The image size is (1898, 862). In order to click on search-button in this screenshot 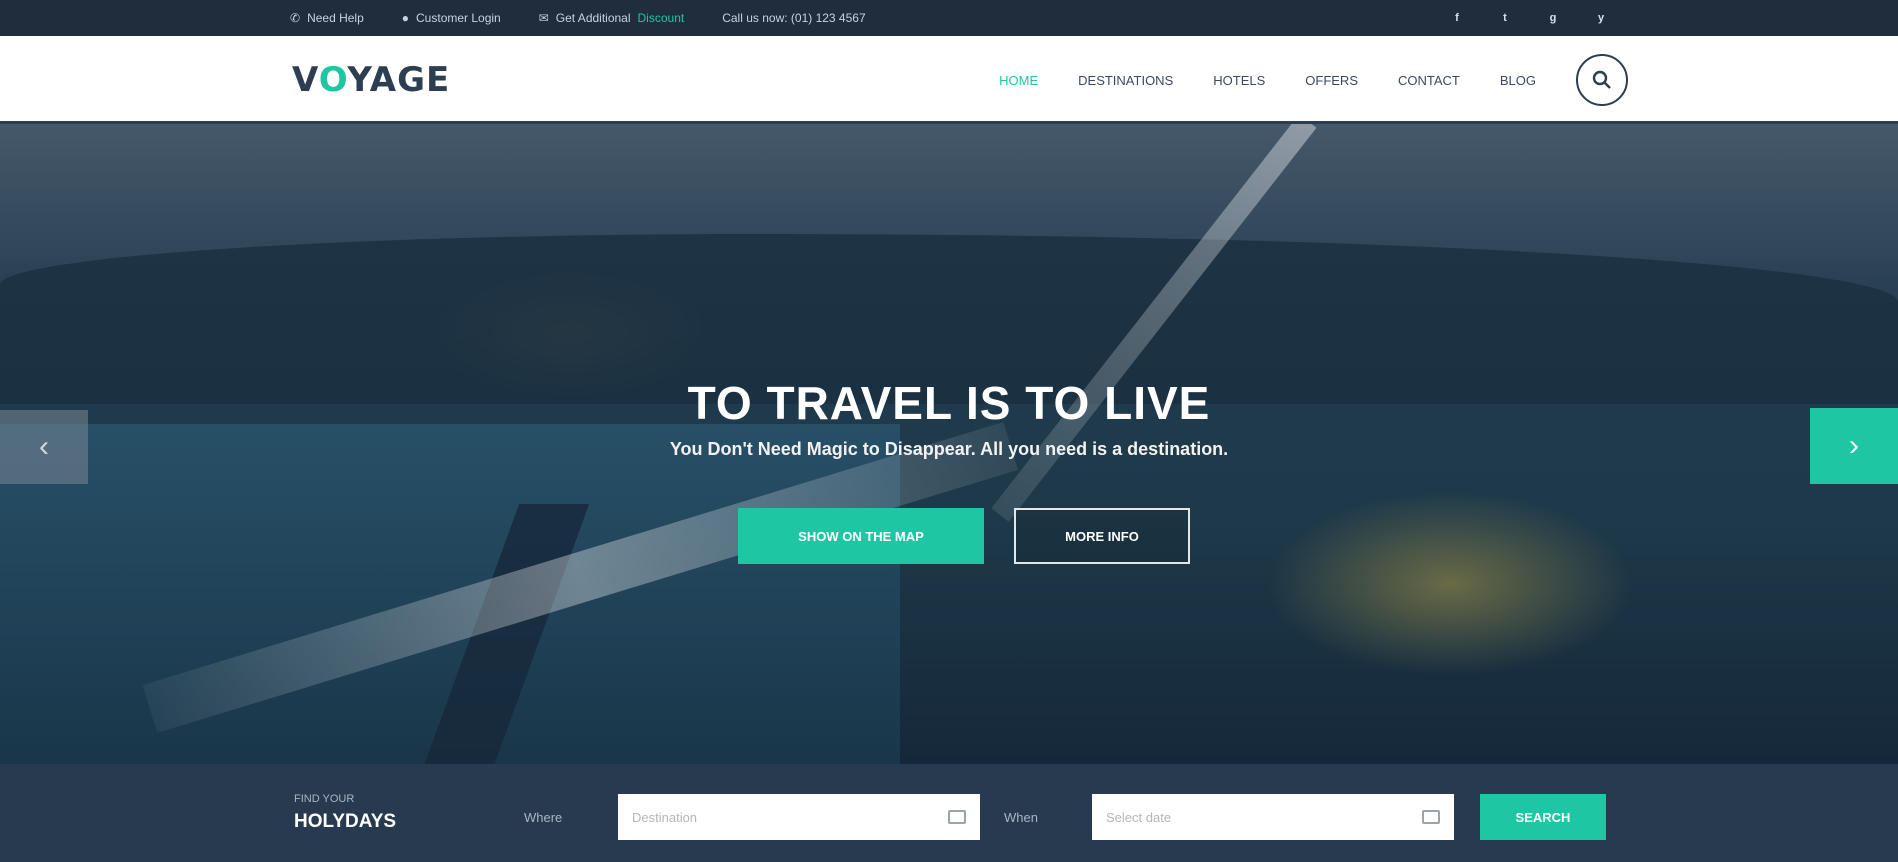, I will do `click(1602, 80)`.